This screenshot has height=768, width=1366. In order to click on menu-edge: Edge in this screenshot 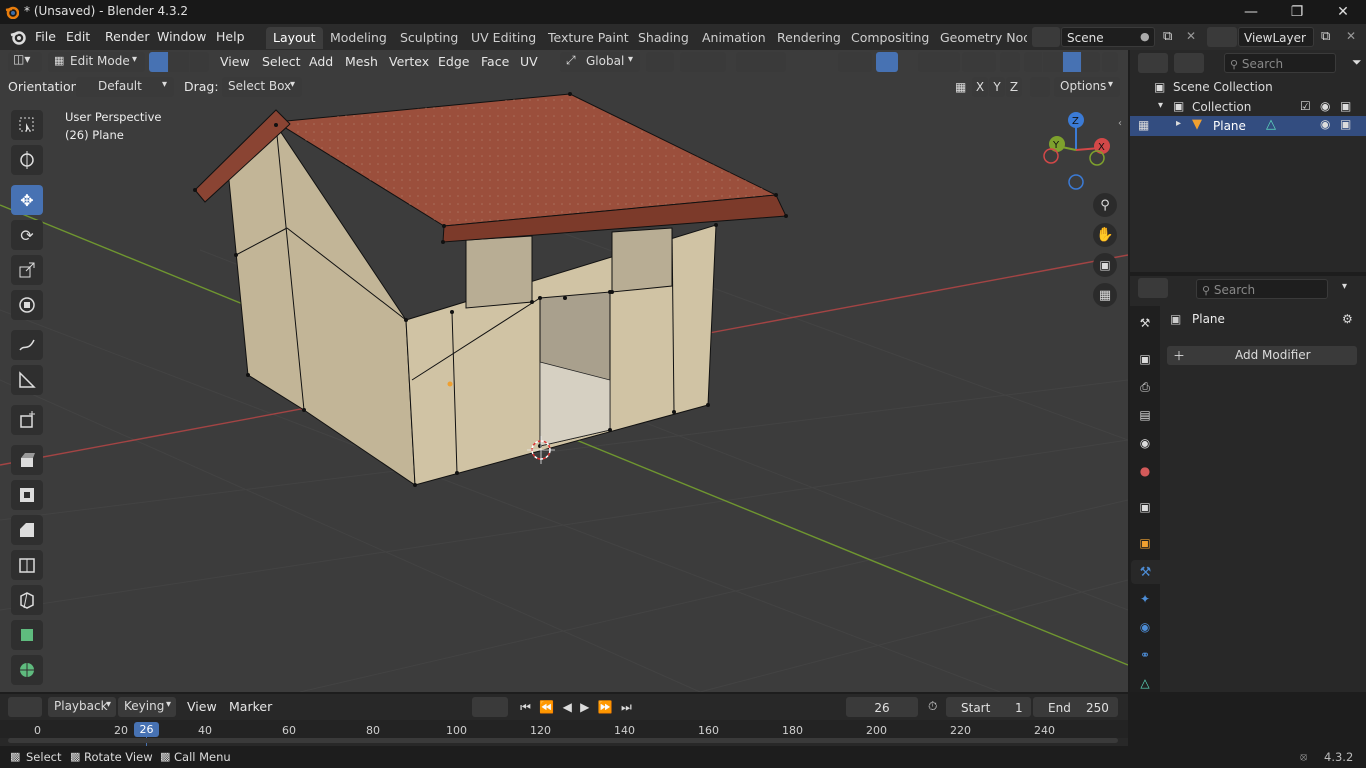, I will do `click(453, 62)`.